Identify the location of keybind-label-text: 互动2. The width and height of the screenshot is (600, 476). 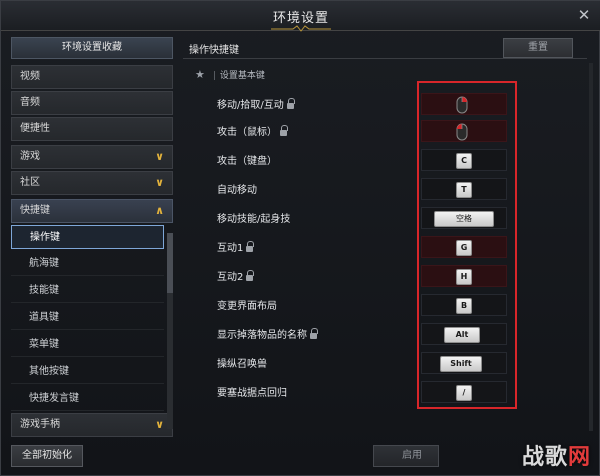
(230, 277).